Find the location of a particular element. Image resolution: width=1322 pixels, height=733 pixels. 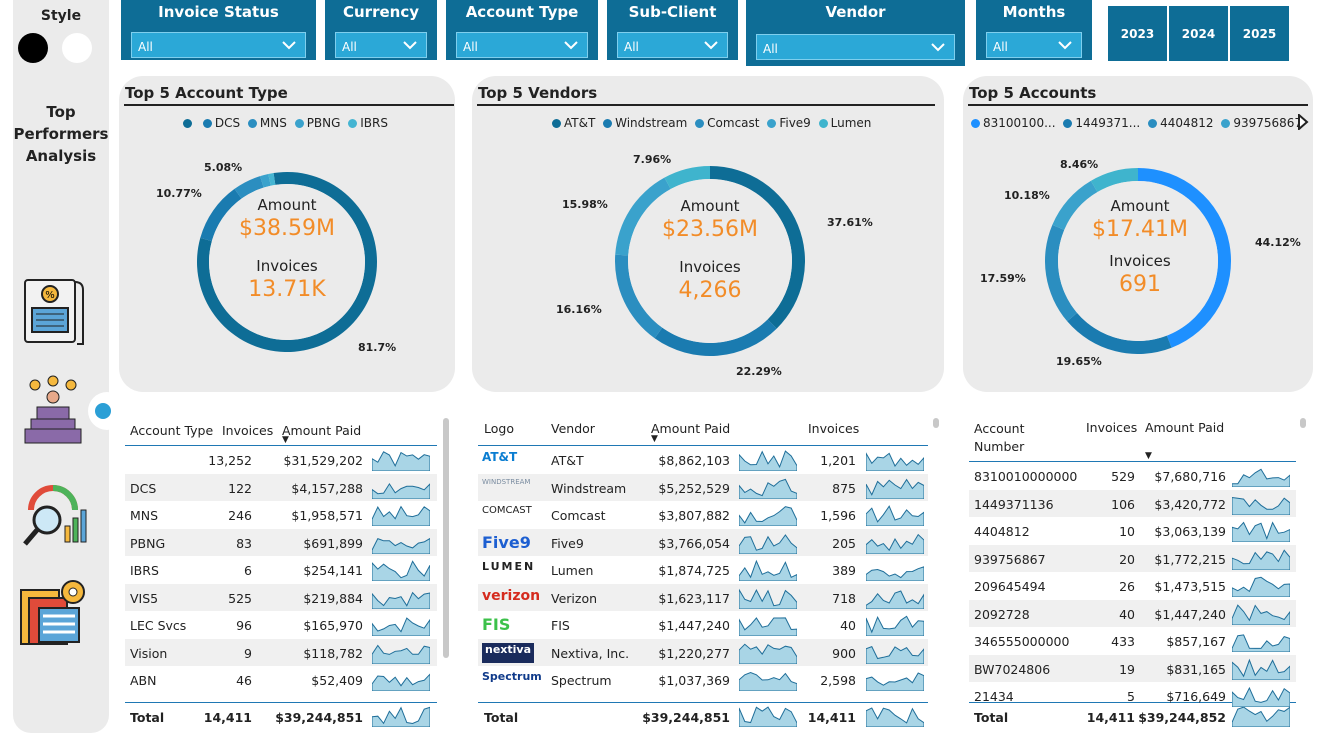

top-performers-podium-icon is located at coordinates (54, 412).